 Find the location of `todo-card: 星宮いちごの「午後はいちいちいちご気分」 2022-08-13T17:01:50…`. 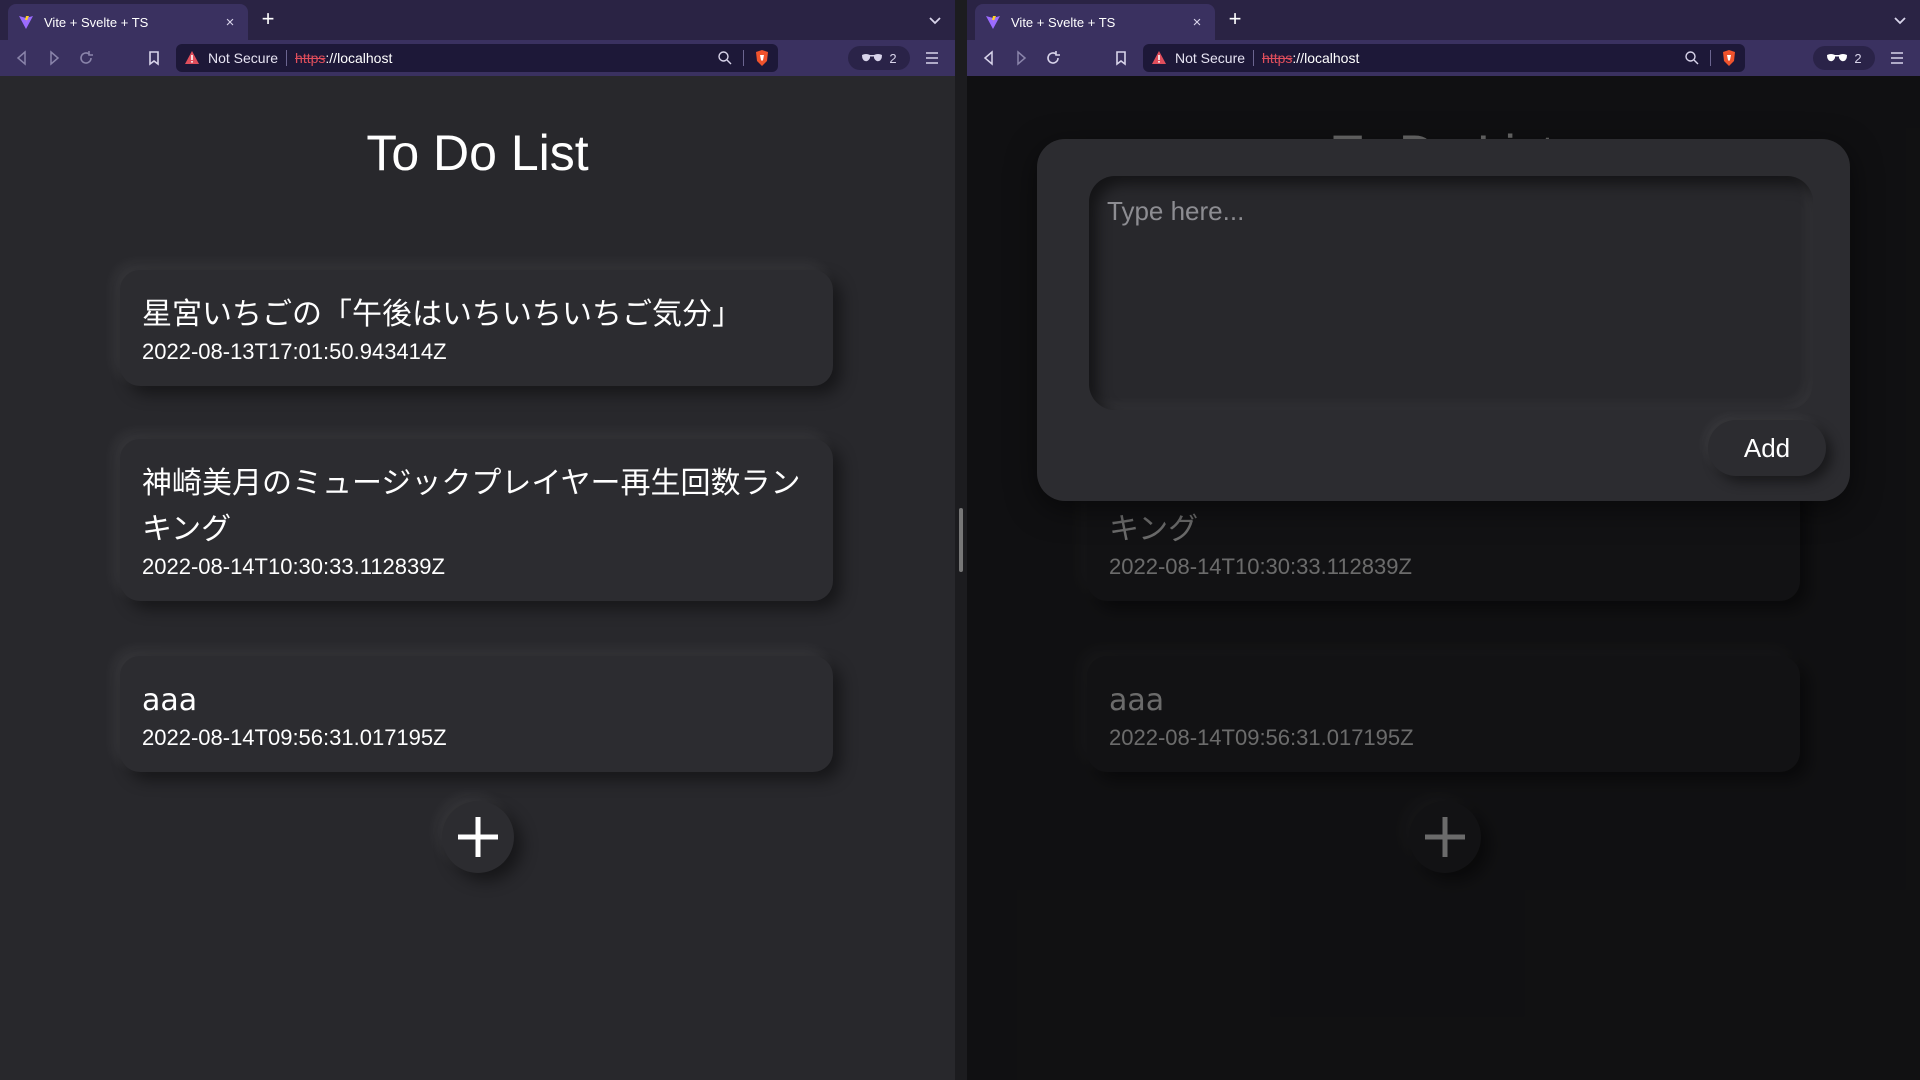

todo-card: 星宮いちごの「午後はいちいちいちご気分」 2022-08-13T17:01:50… is located at coordinates (476, 328).